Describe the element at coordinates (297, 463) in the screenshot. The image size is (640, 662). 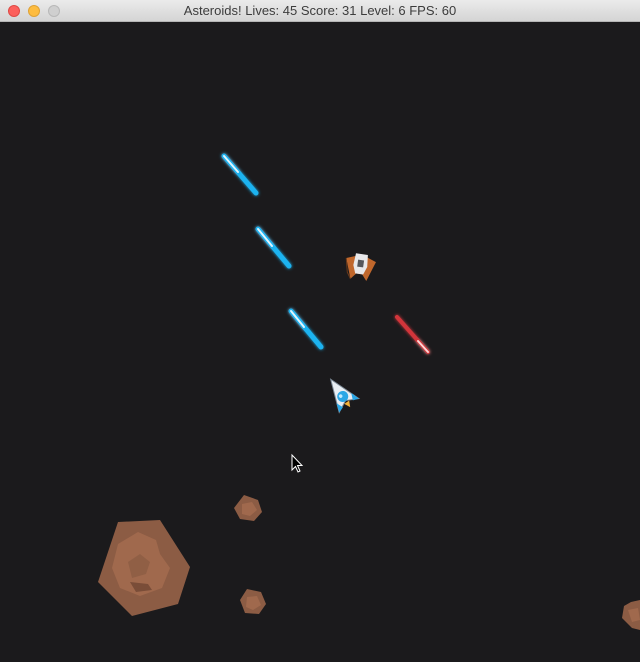
I see `mouse-pointer-icon` at that location.